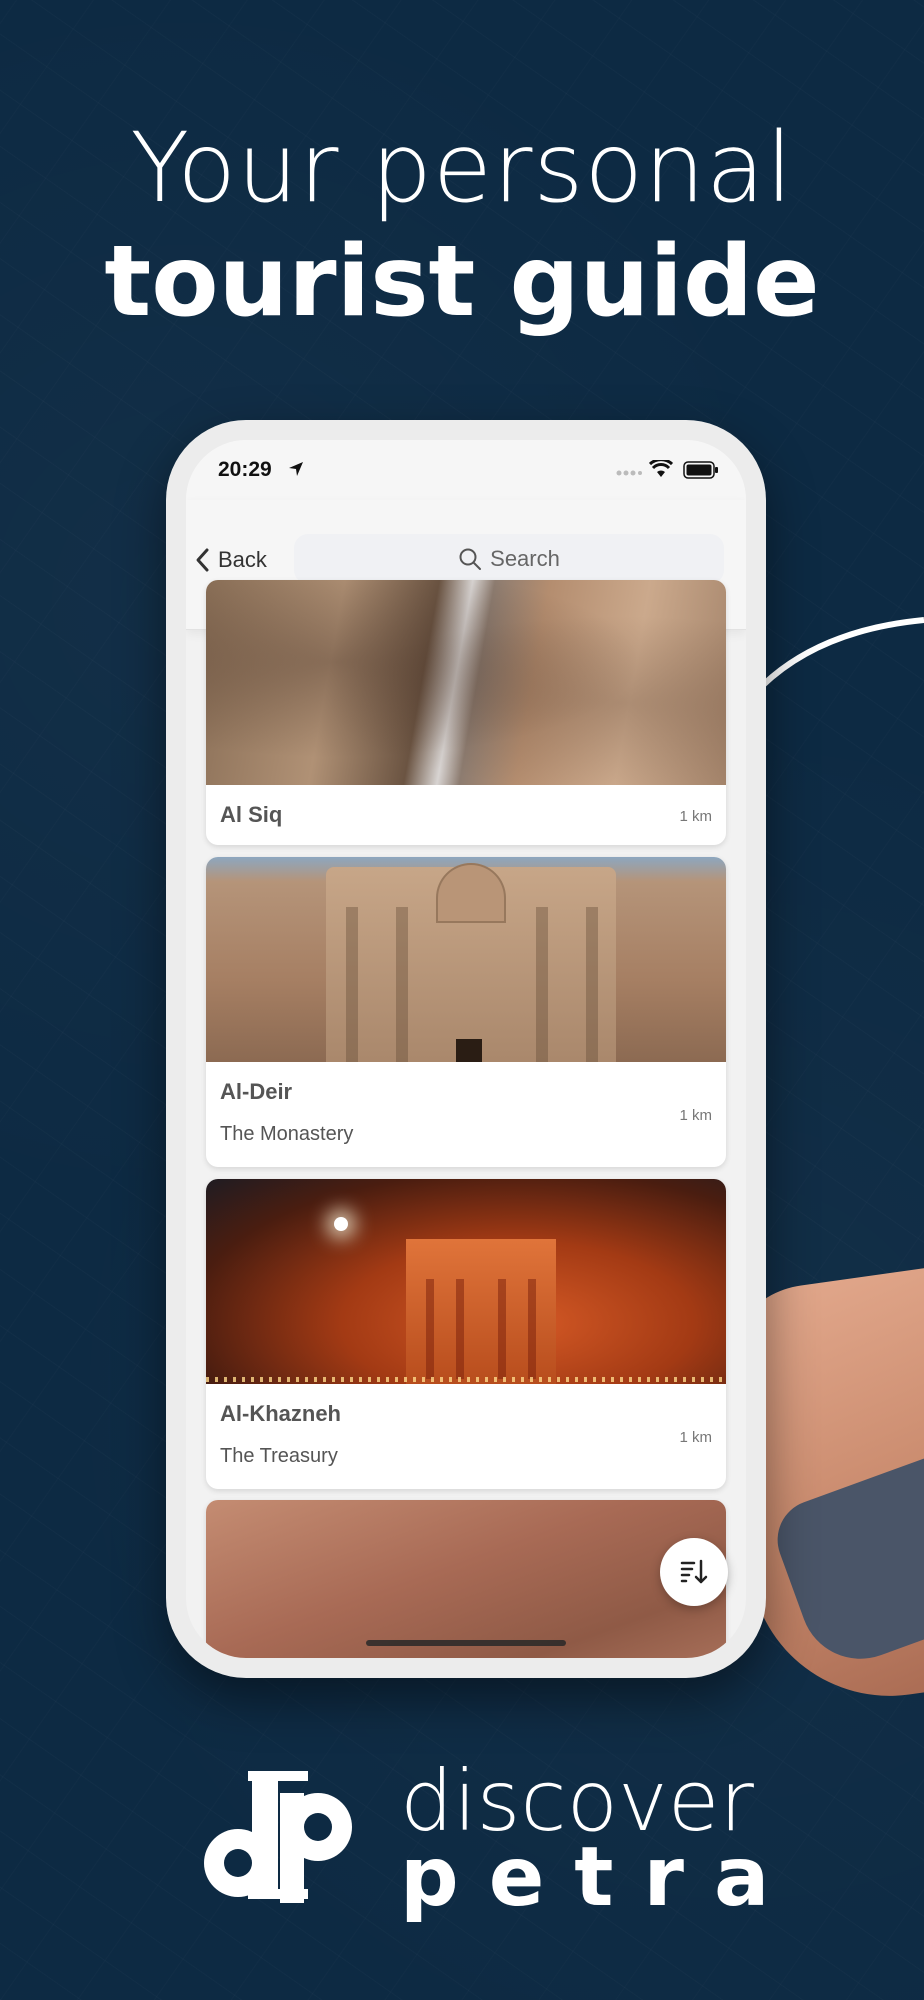  What do you see at coordinates (242, 559) in the screenshot?
I see `back-label: Back` at bounding box center [242, 559].